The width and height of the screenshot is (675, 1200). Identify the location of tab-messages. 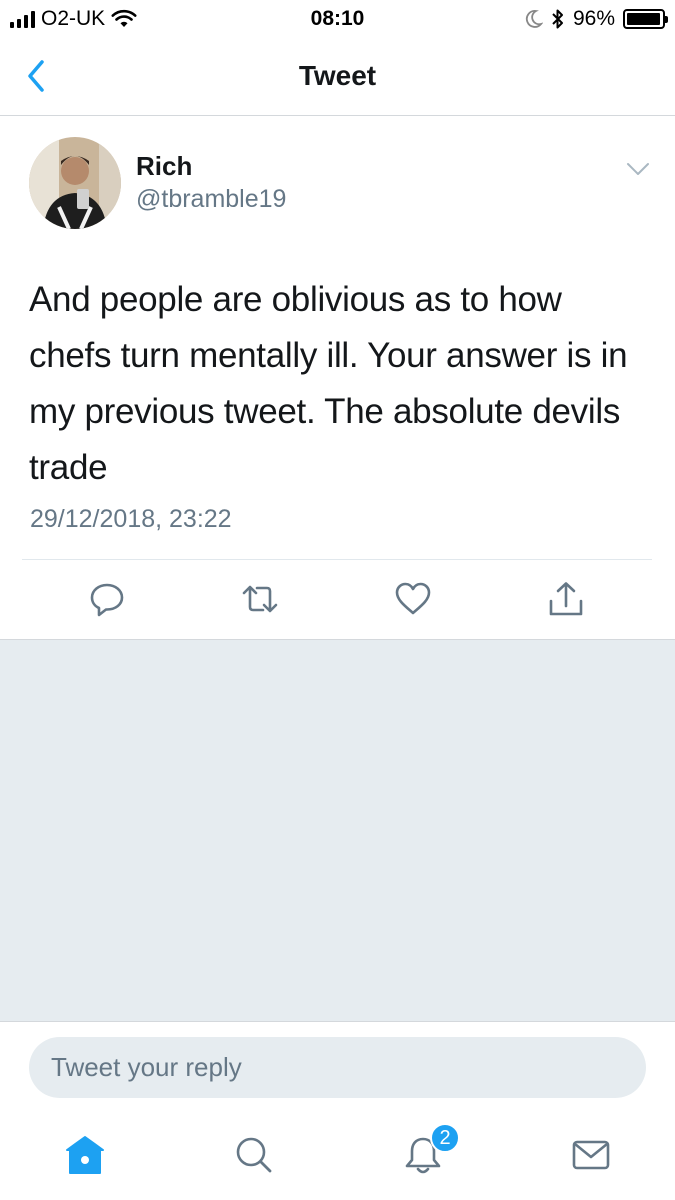
(591, 1155).